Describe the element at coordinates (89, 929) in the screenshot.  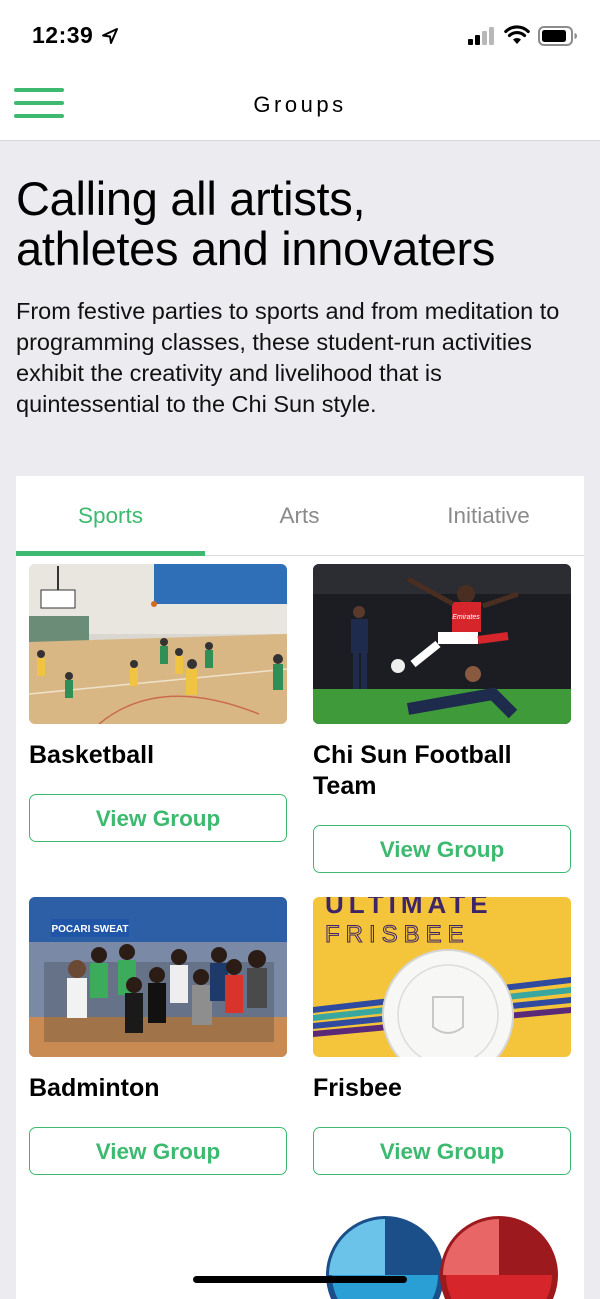
I see `sponsor-banner-text: POCARI SWEAT` at that location.